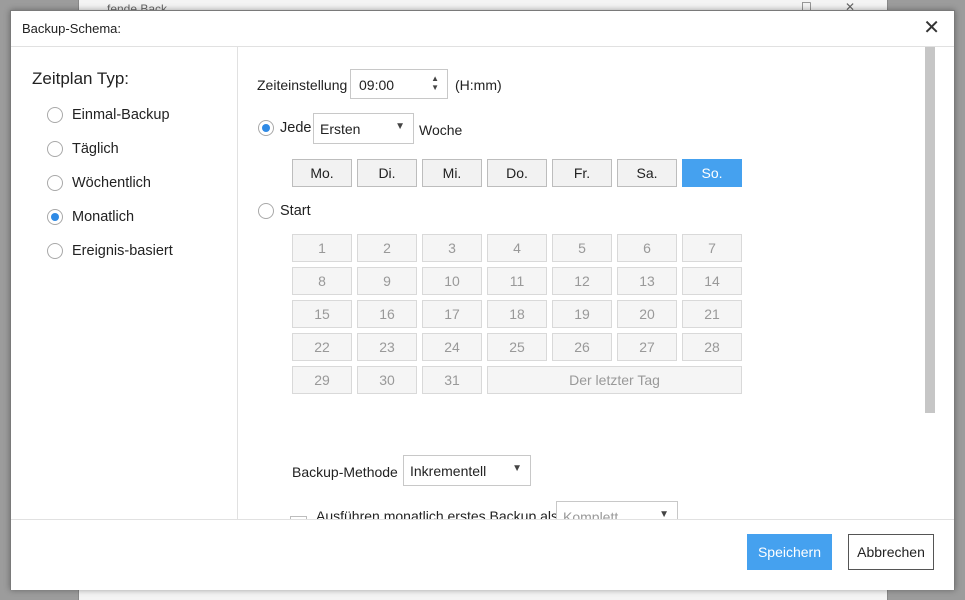  Describe the element at coordinates (452, 380) in the screenshot. I see `day-cell: 31` at that location.